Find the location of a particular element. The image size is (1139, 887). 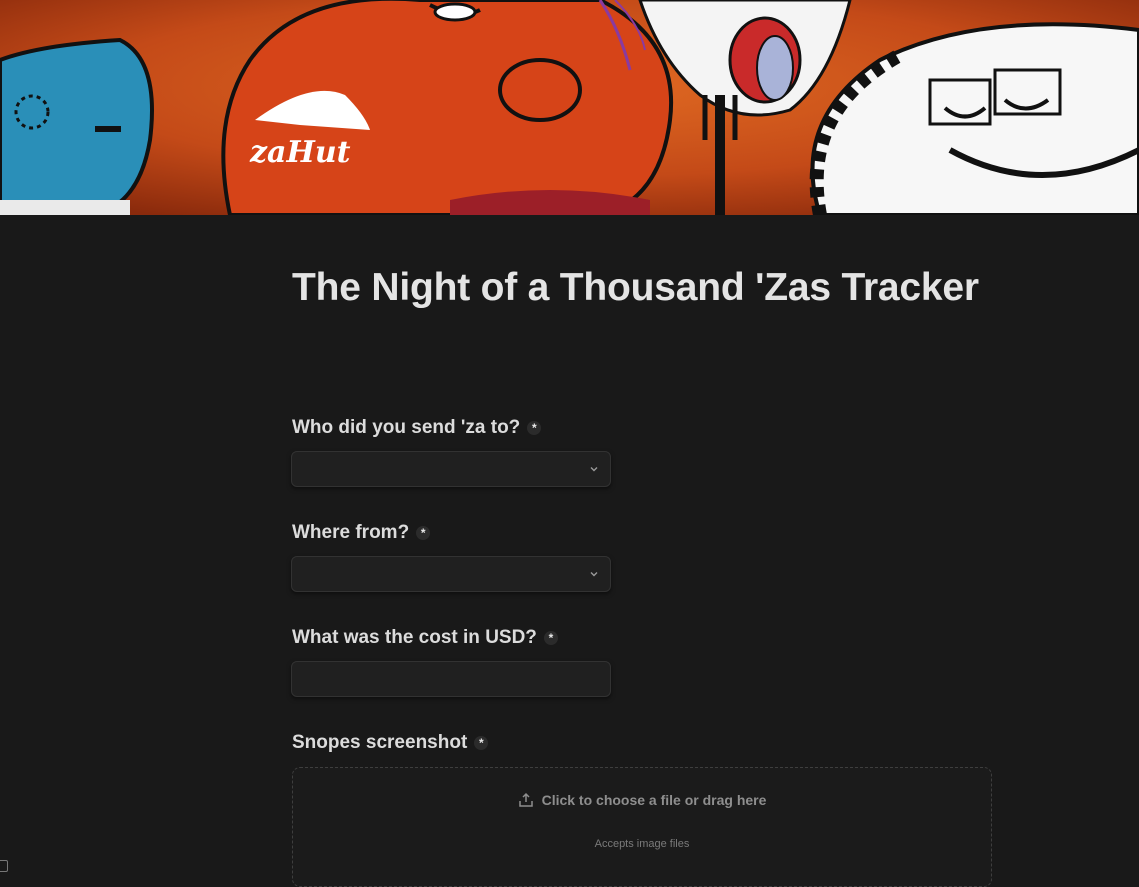

origin-field: Where from? * is located at coordinates (451, 556).